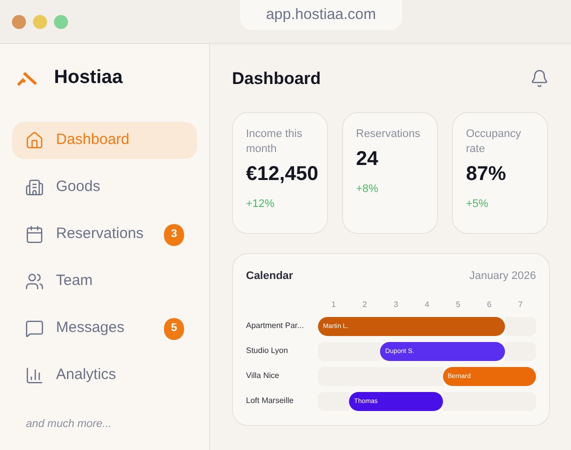 The image size is (571, 450). Describe the element at coordinates (368, 159) in the screenshot. I see `stat-value: 24` at that location.